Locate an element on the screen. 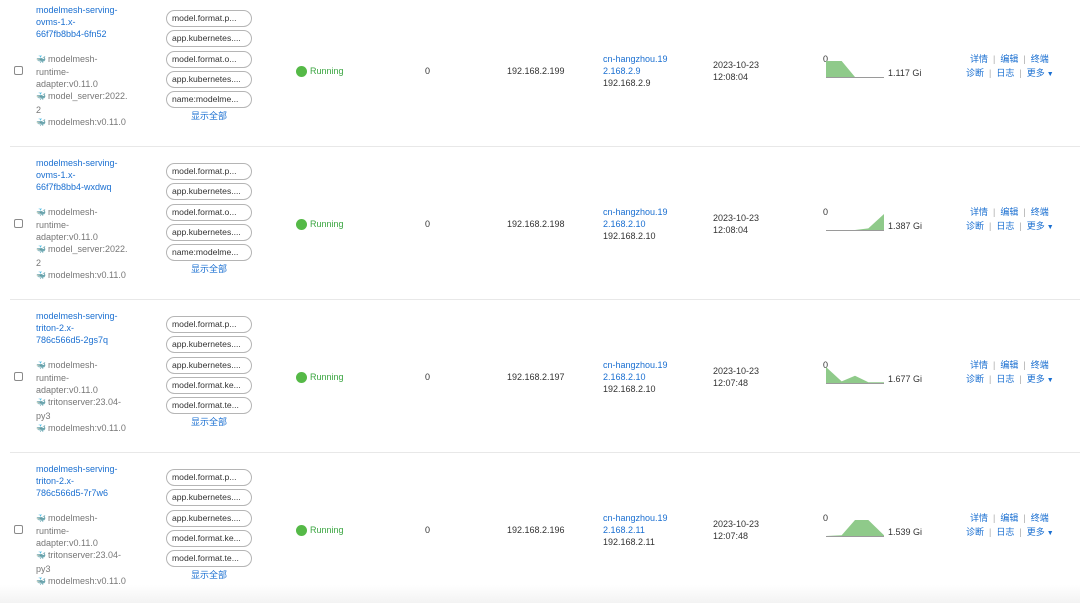 This screenshot has height=606, width=1080. container-image-line: adapter:v0.11.0 is located at coordinates (67, 84).